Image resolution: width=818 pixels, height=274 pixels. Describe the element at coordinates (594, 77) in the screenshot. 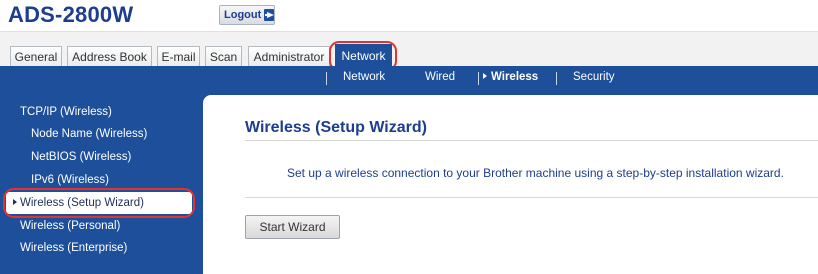

I see `subnav-security: Security` at that location.